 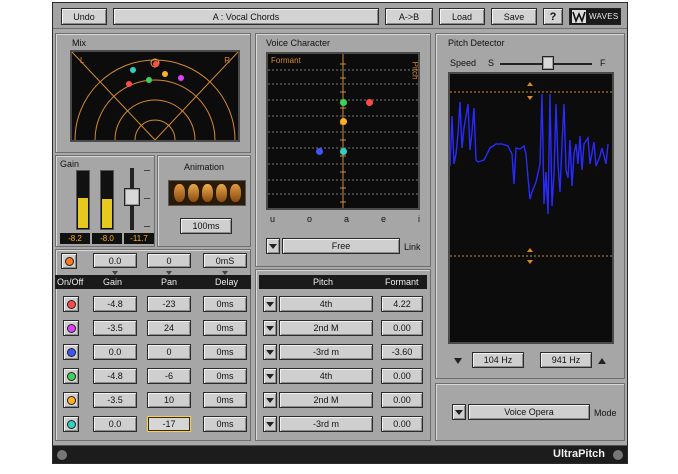 What do you see at coordinates (347, 219) in the screenshot?
I see `vowel-a: a` at bounding box center [347, 219].